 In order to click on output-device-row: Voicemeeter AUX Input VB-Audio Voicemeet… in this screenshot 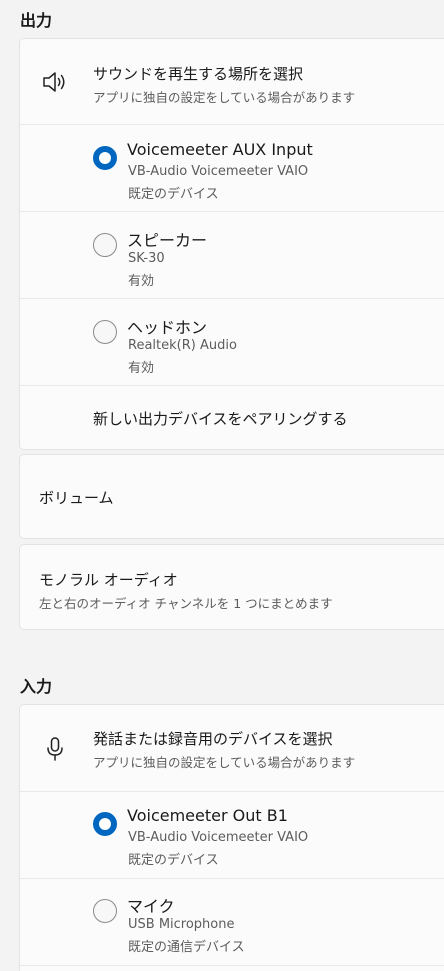, I will do `click(232, 167)`.